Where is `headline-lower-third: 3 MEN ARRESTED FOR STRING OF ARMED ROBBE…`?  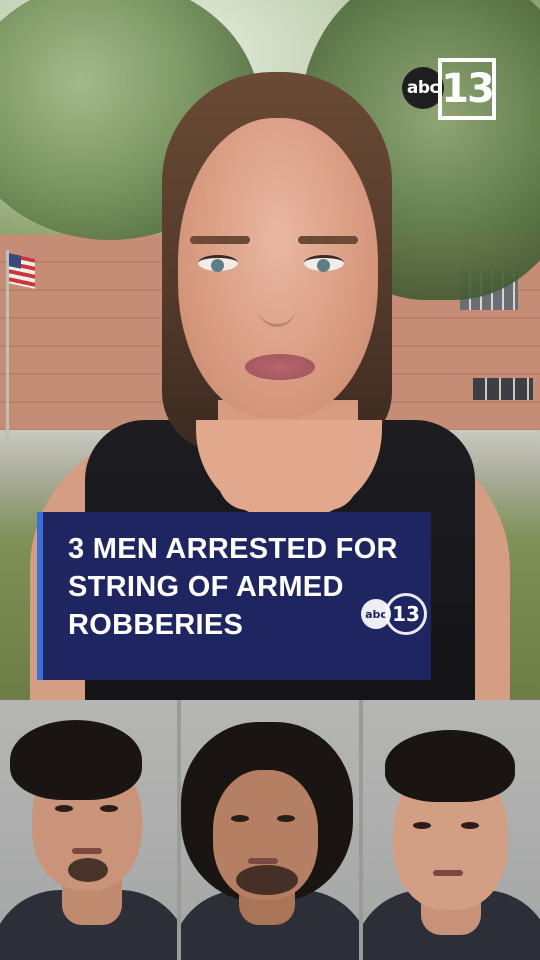 headline-lower-third: 3 MEN ARRESTED FOR STRING OF ARMED ROBBE… is located at coordinates (234, 596).